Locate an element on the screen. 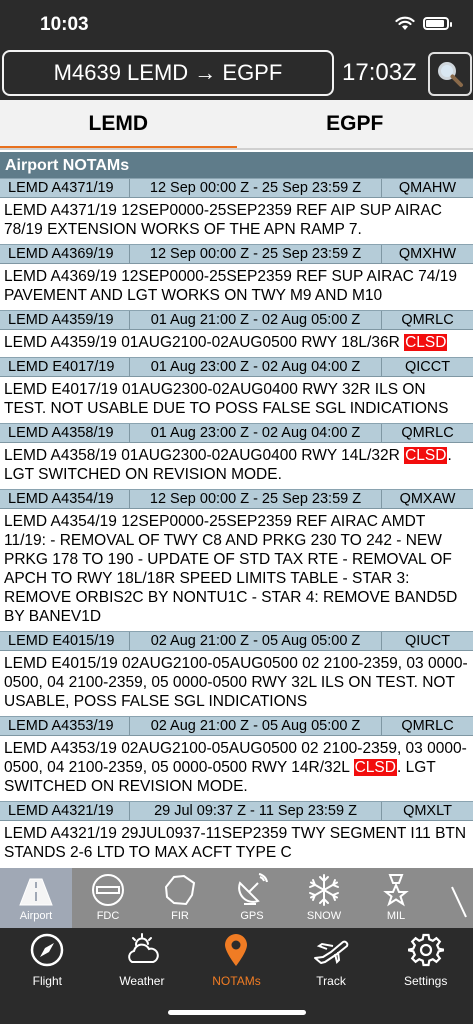 This screenshot has width=473, height=1024. category-fir: FIR is located at coordinates (180, 898).